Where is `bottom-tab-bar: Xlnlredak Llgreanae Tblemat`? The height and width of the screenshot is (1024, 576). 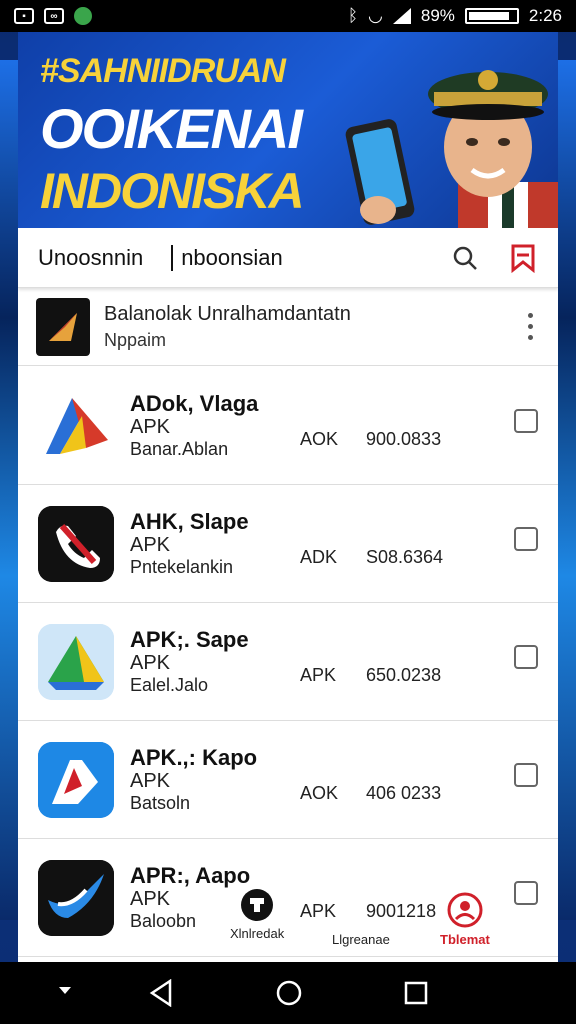
bottom-tab-bar: Xlnlredak Llgreanae Tblemat is located at coordinates (360, 921).